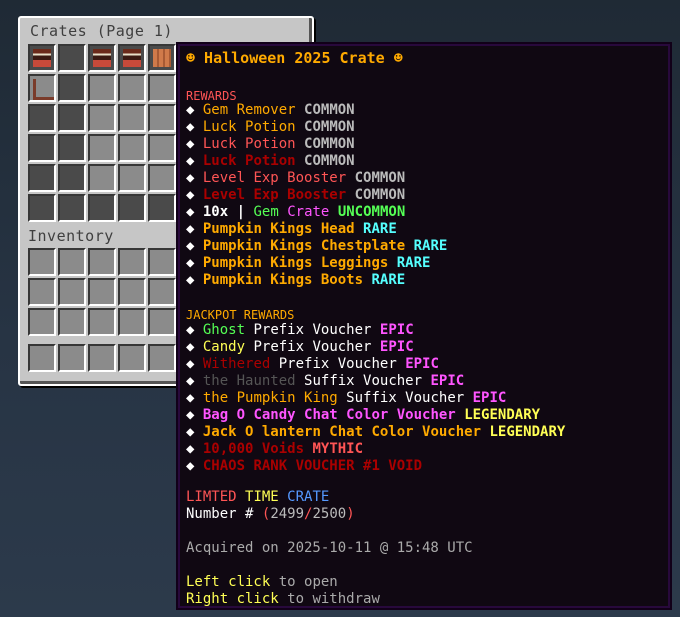 The width and height of the screenshot is (680, 617). What do you see at coordinates (262, 582) in the screenshot?
I see `left-click-hint: Left click to open` at bounding box center [262, 582].